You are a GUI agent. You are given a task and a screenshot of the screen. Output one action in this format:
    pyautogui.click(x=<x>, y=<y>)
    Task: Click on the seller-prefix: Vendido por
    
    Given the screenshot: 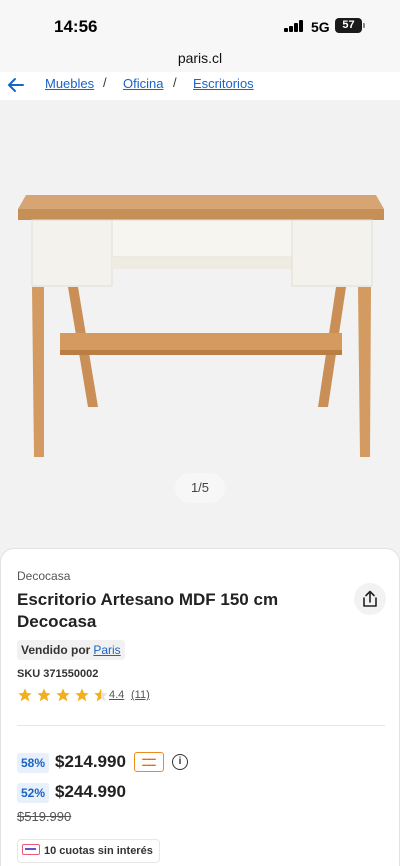 What is the action you would take?
    pyautogui.click(x=56, y=650)
    